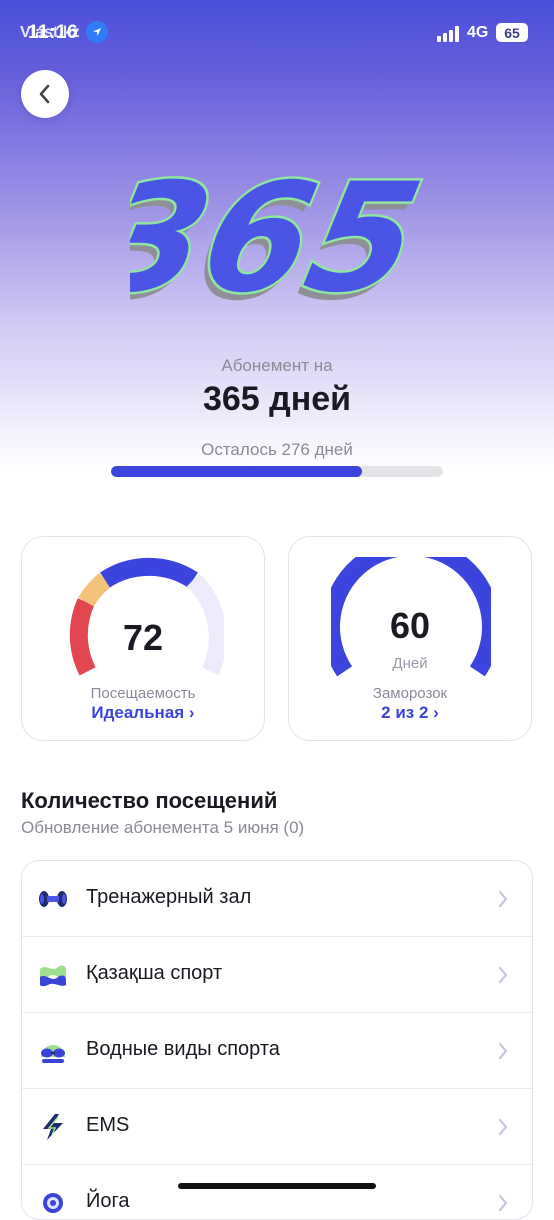 The width and height of the screenshot is (554, 1220). I want to click on activity-label: Тренажерный зал, so click(169, 897).